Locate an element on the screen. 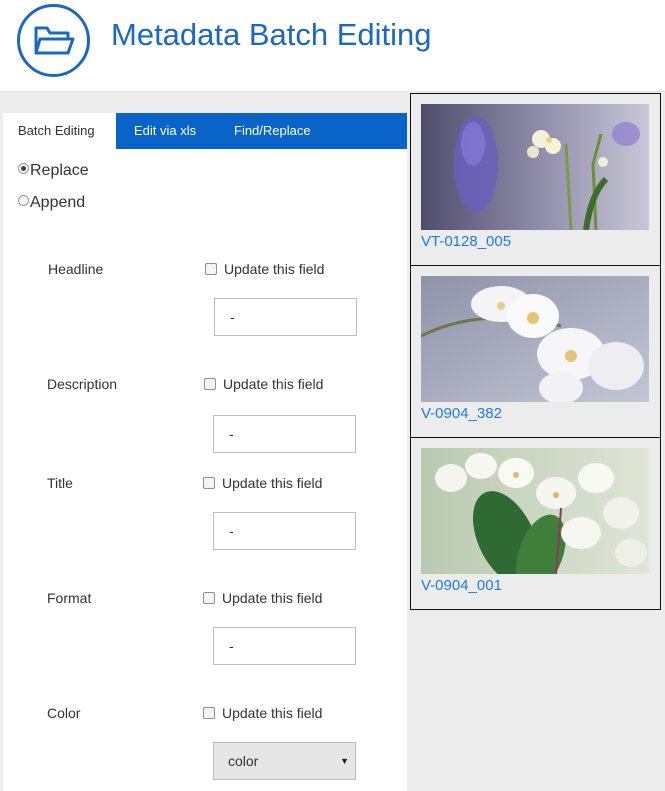 The width and height of the screenshot is (665, 791). update-description-checkbox: Update this field is located at coordinates (263, 384).